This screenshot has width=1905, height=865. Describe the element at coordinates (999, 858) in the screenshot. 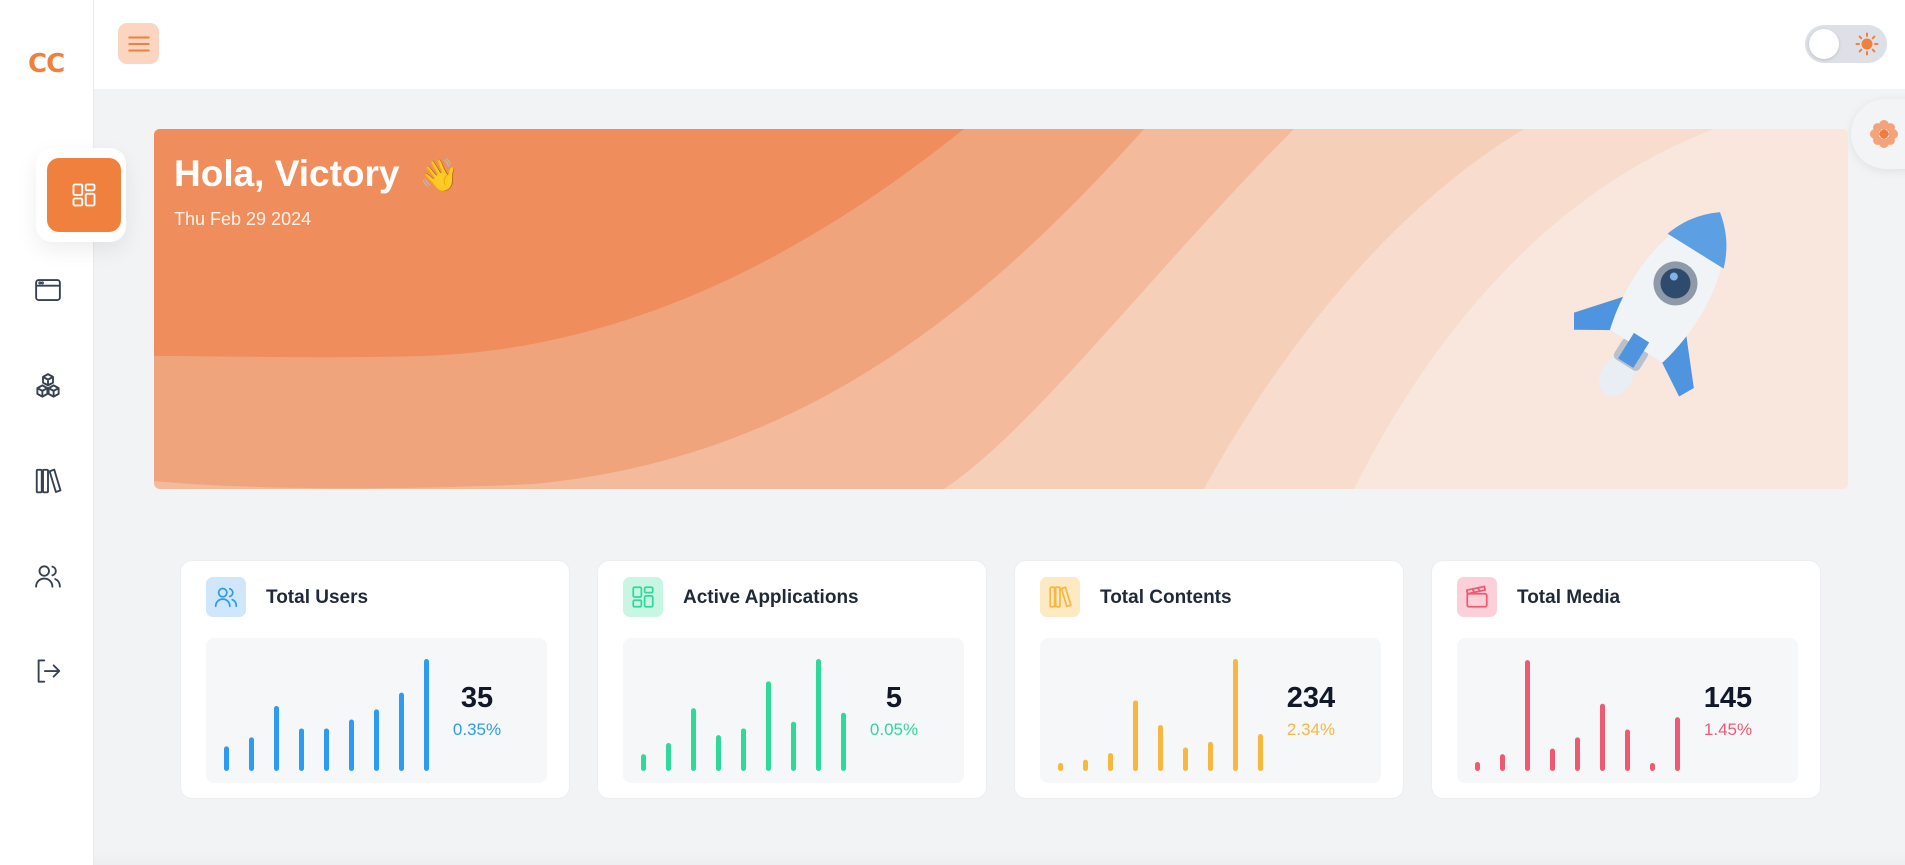

I see `next-section-edge` at that location.